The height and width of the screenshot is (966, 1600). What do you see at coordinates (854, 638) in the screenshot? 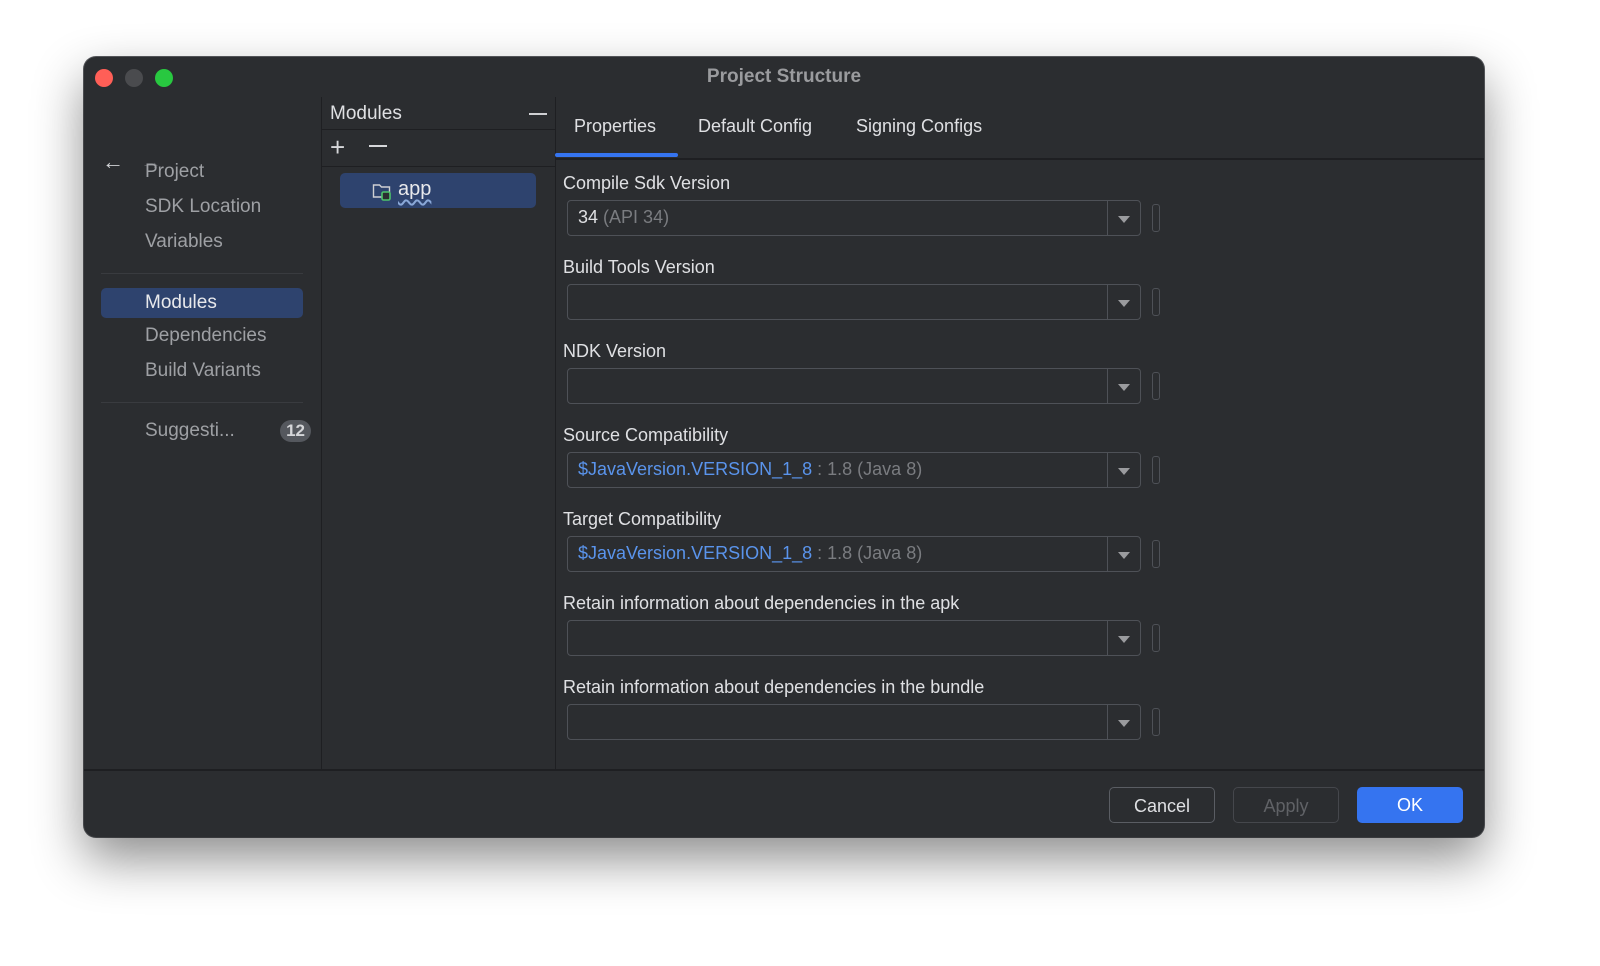
I see `retain-deps-apk-combo` at bounding box center [854, 638].